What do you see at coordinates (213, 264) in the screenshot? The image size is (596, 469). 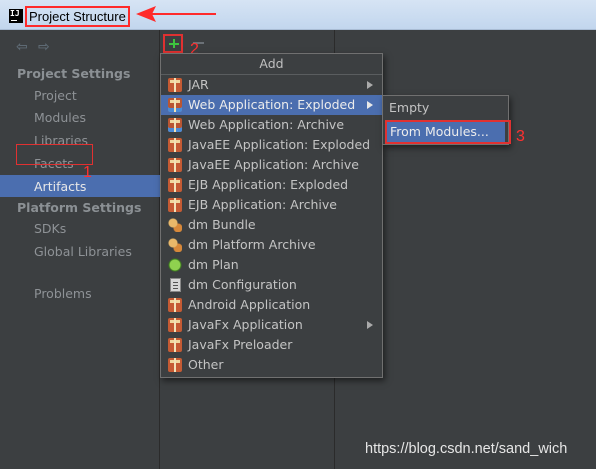 I see `menu-item-label: dm Plan` at bounding box center [213, 264].